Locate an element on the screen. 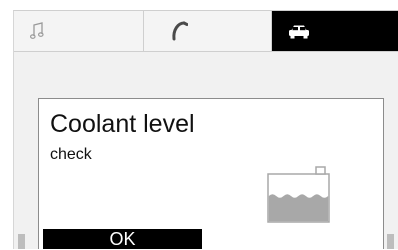 The width and height of the screenshot is (398, 250). dialog-title: Coolant level is located at coordinates (122, 124).